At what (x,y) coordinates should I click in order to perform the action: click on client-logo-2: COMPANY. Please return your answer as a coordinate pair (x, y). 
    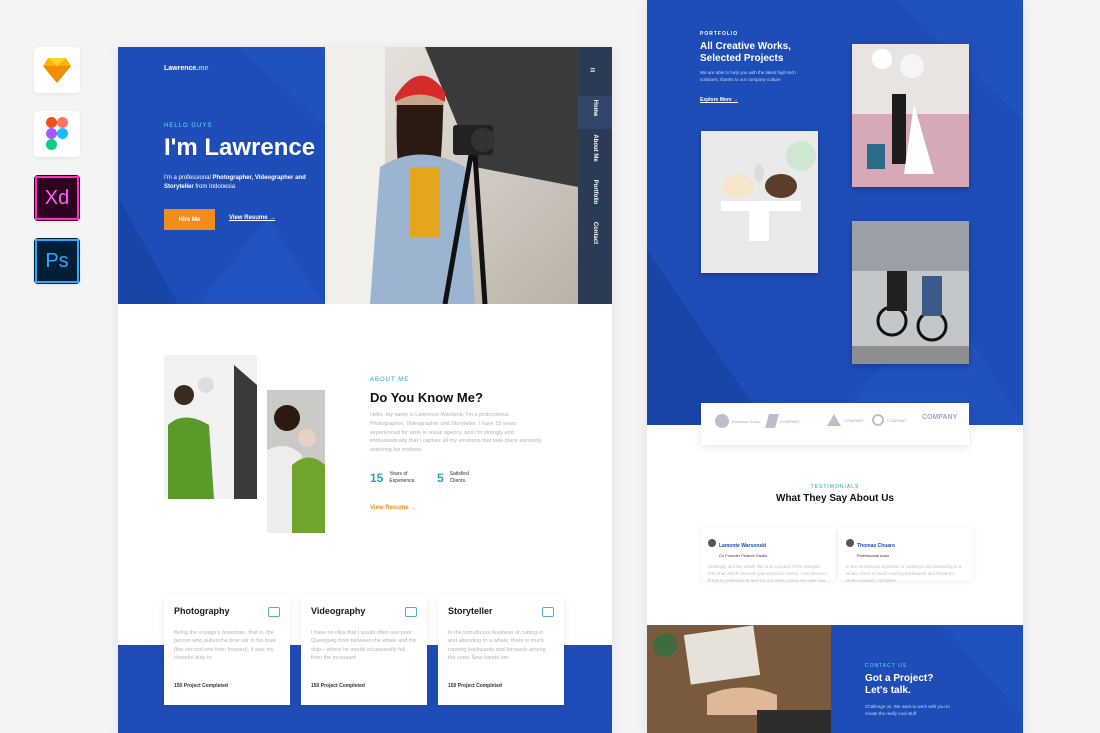
    Looking at the image, I should click on (782, 421).